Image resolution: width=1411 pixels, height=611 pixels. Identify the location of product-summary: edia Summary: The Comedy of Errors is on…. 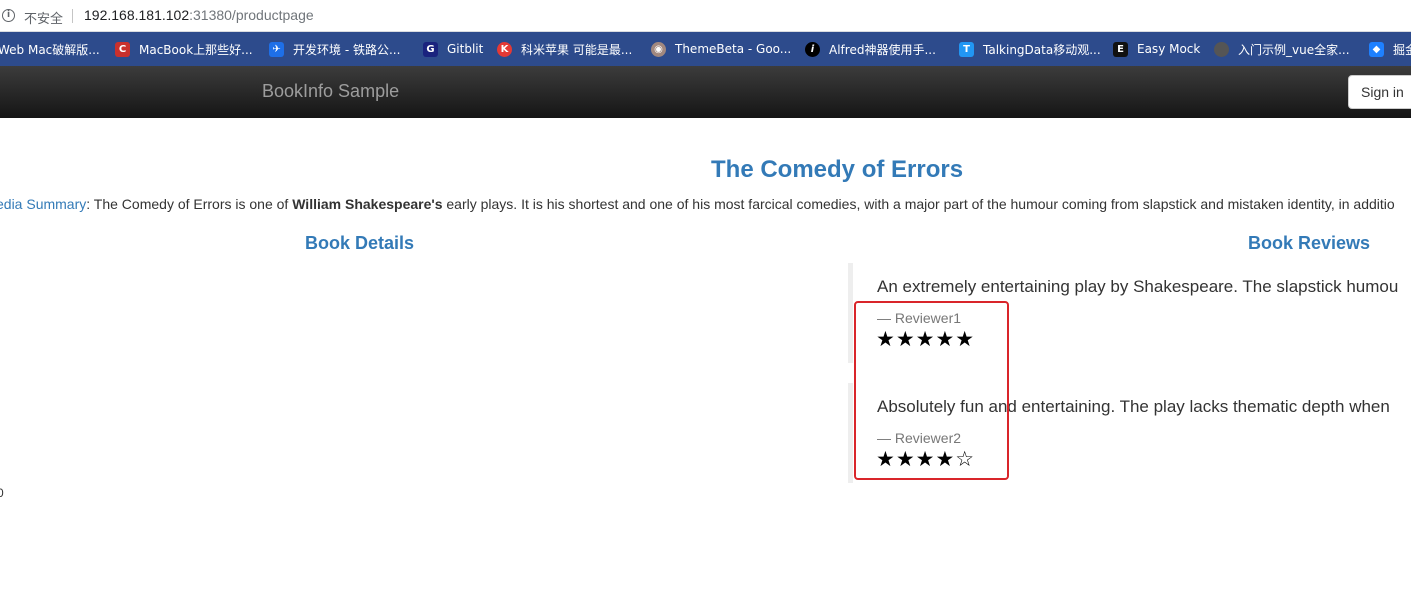
(697, 204).